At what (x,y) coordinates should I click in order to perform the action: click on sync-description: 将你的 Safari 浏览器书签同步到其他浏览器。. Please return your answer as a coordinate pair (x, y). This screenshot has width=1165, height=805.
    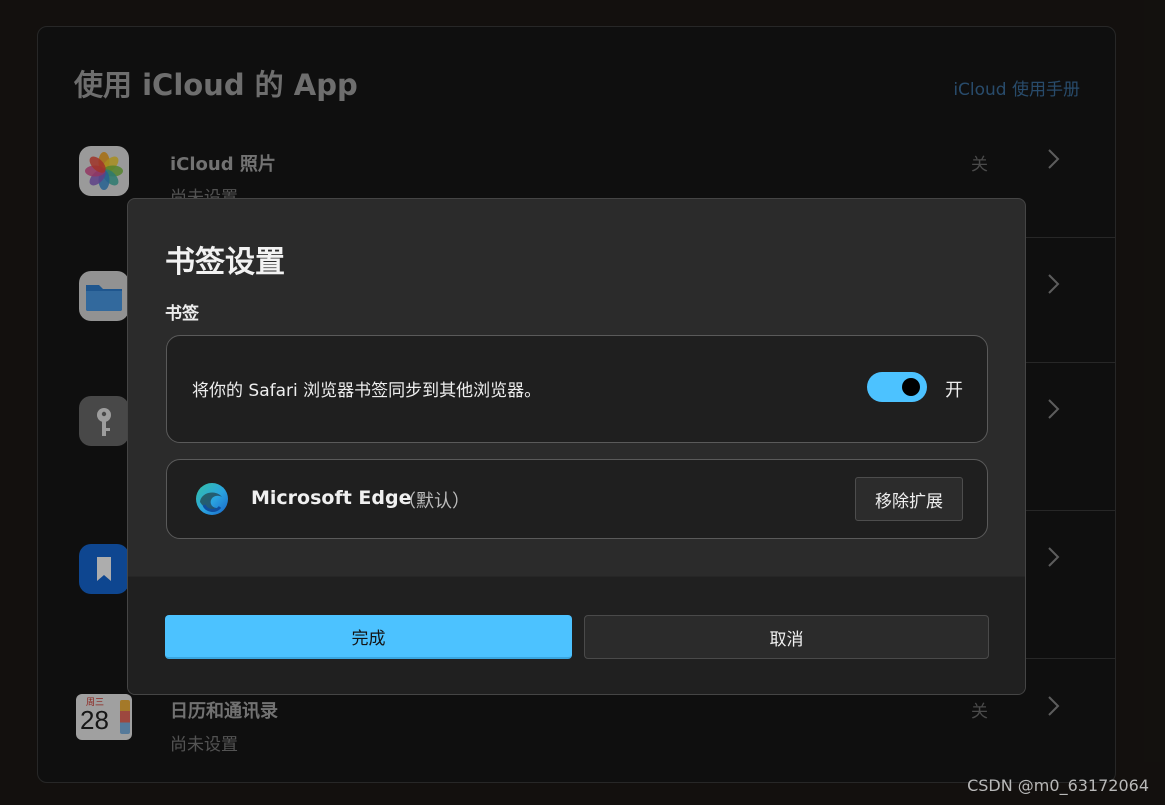
    Looking at the image, I should click on (367, 391).